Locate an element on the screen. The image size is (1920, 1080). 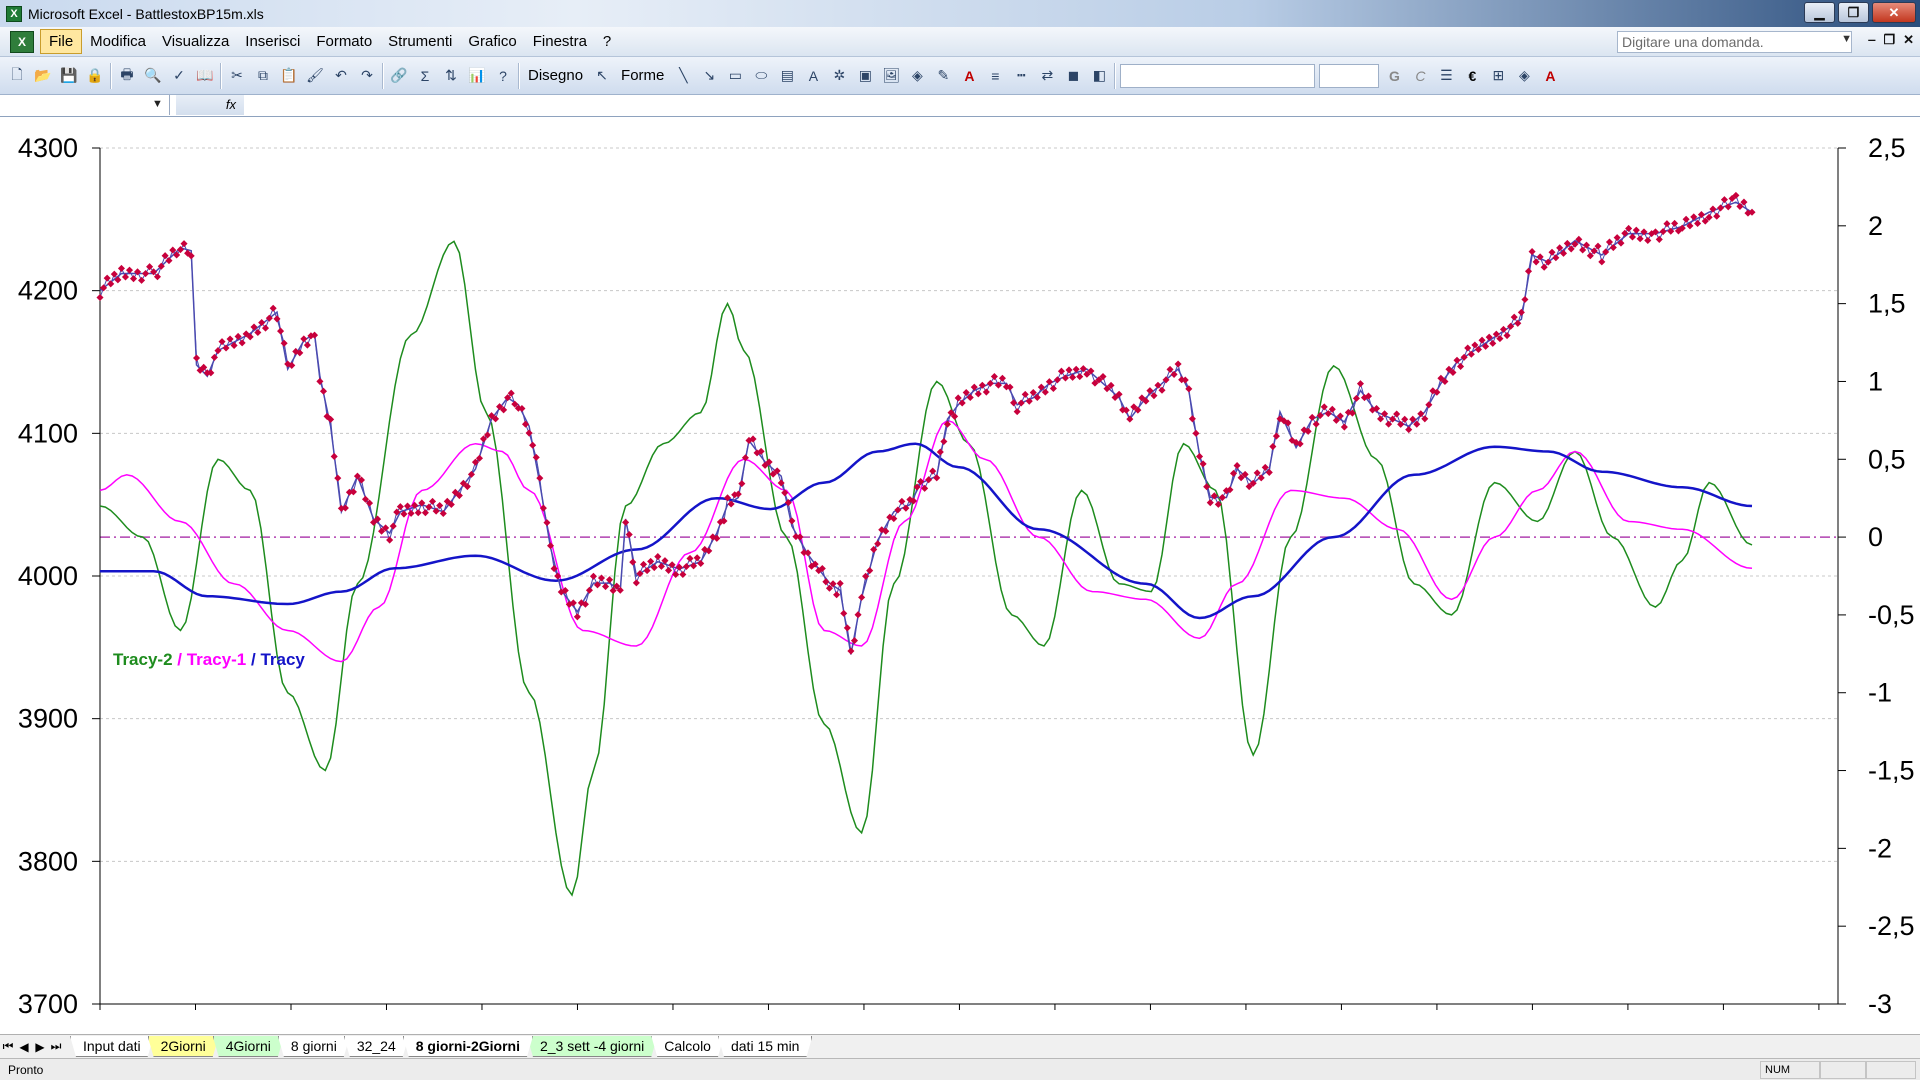
last-sheet-icon: ⏭ is located at coordinates (56, 1046).